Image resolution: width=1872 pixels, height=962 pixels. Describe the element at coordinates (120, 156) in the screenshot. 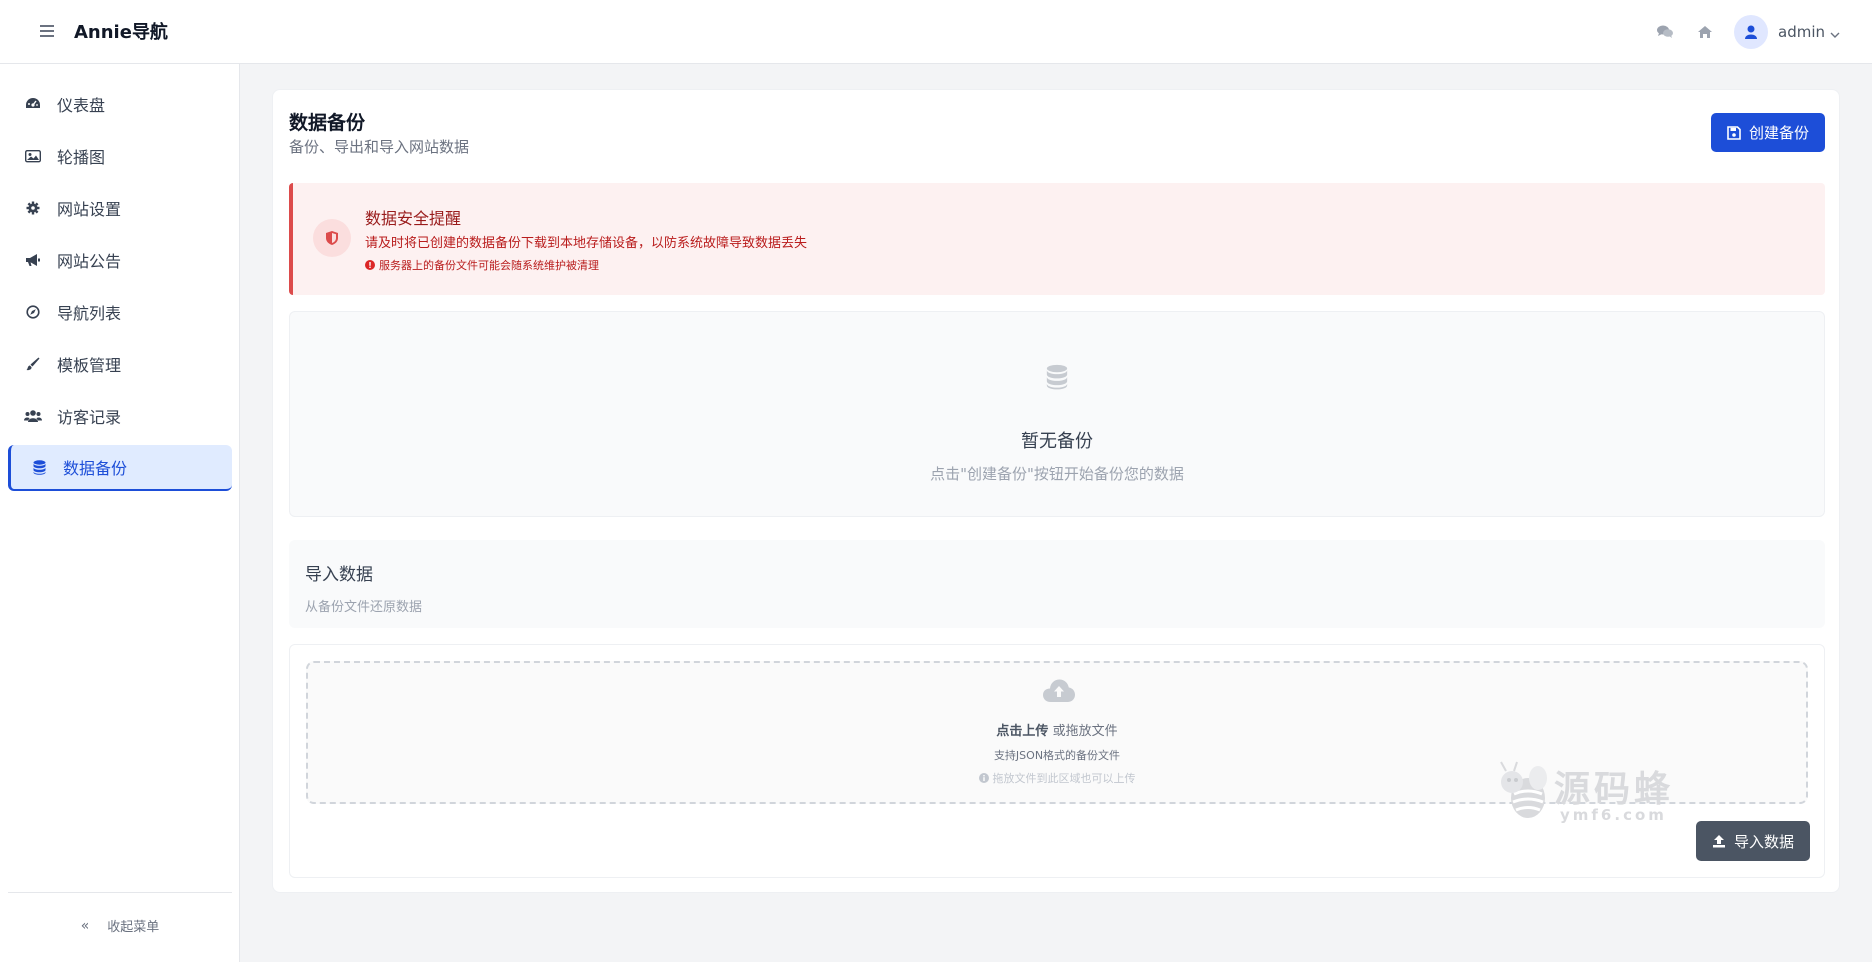

I see `sidebar-item-carousel: 轮播图` at that location.